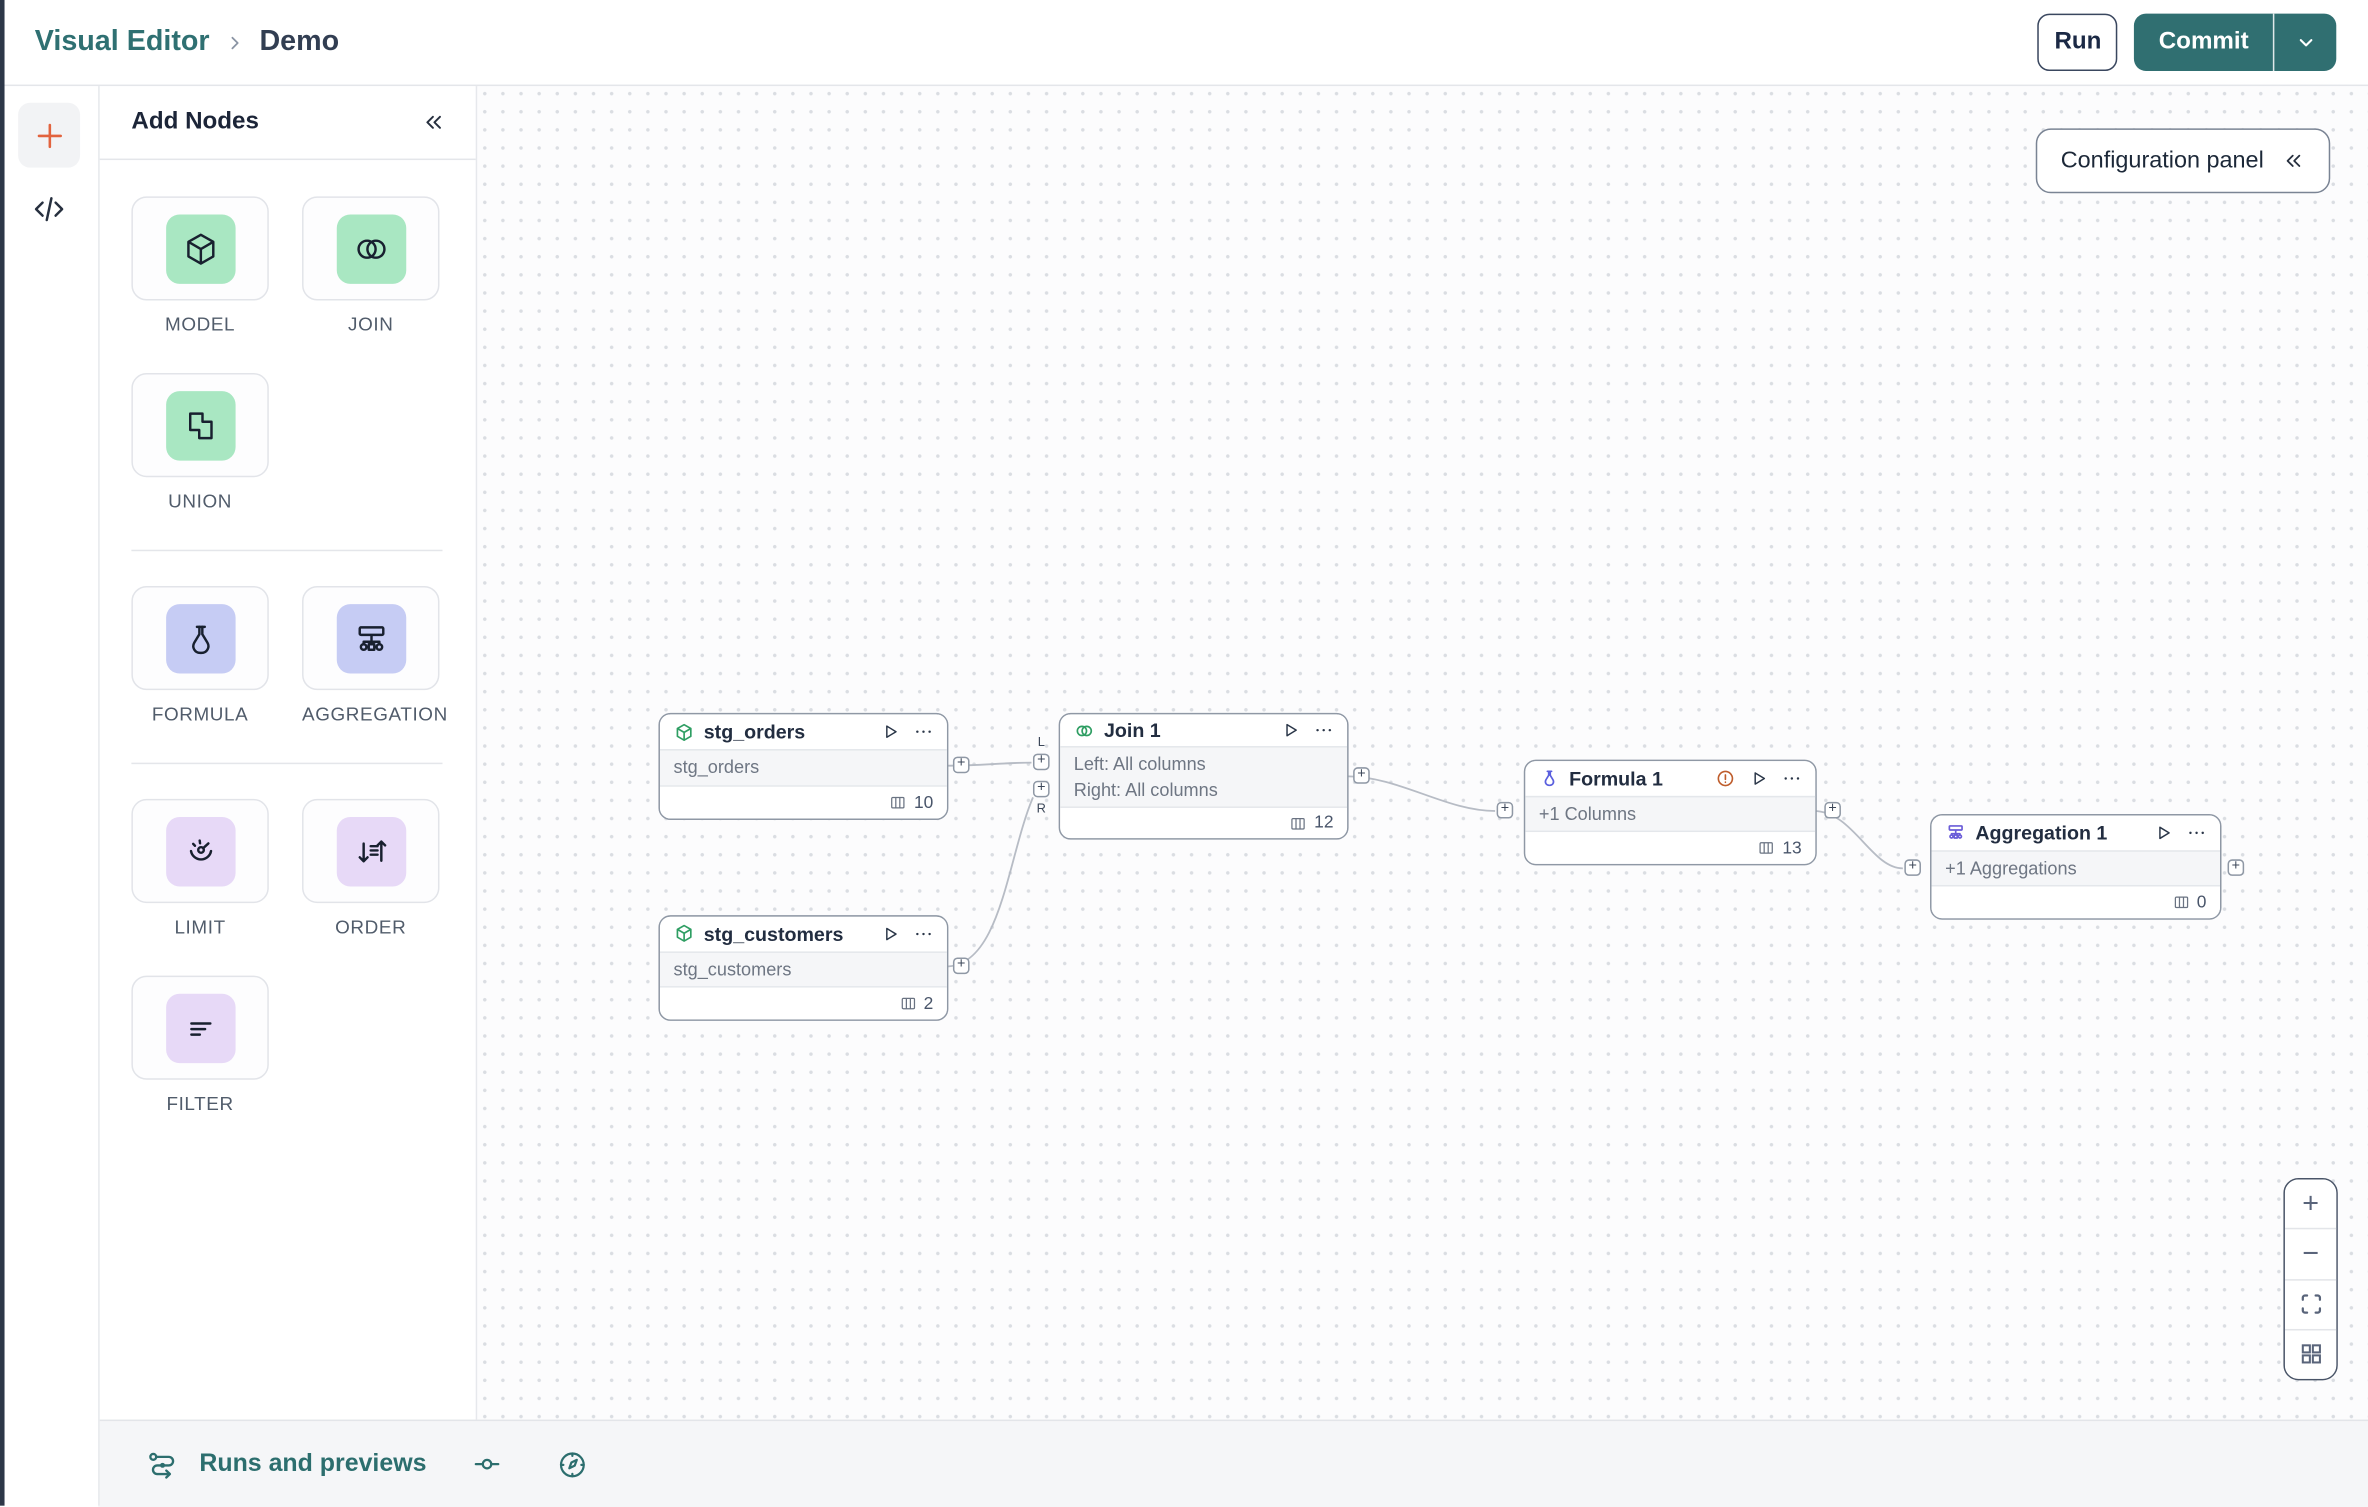 This screenshot has width=2368, height=1507. What do you see at coordinates (488, 1464) in the screenshot?
I see `commit-node-icon` at bounding box center [488, 1464].